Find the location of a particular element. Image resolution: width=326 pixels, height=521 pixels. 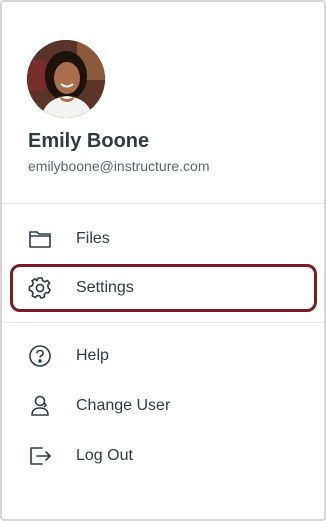

menu-item-help: Help is located at coordinates (165, 356).